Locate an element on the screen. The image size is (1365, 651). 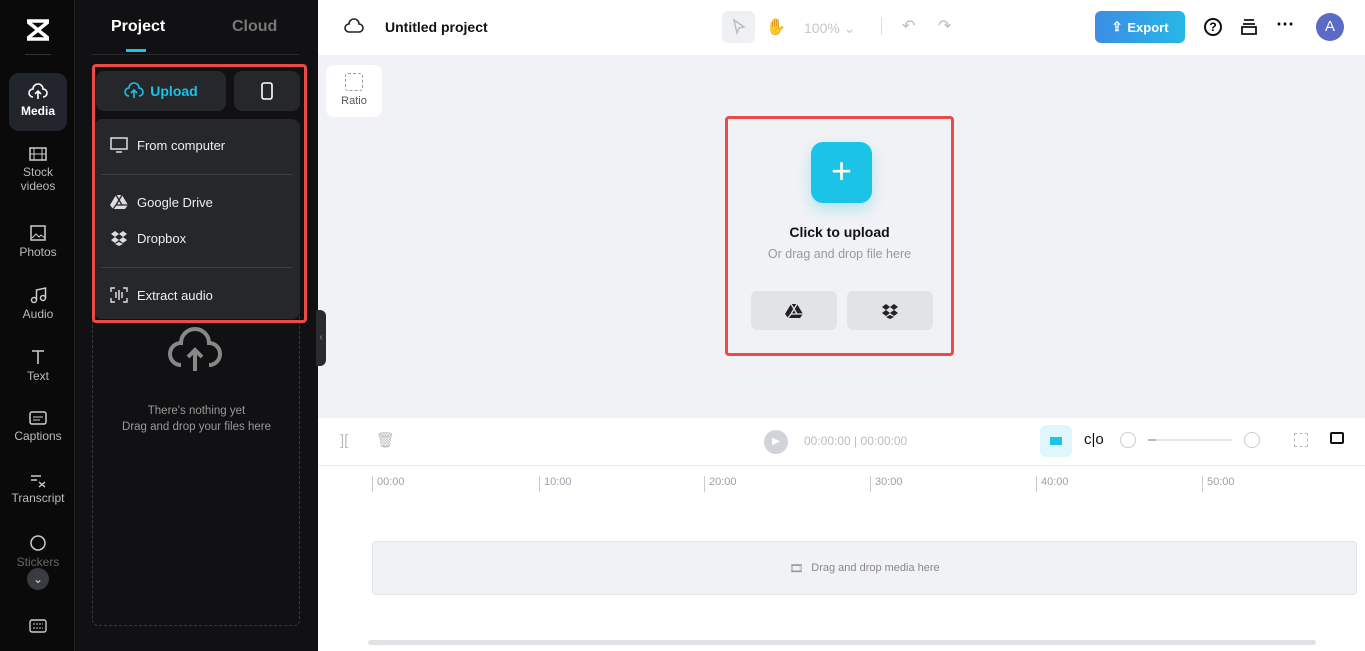
tab-cloud: Cloud is located at coordinates (254, 27).